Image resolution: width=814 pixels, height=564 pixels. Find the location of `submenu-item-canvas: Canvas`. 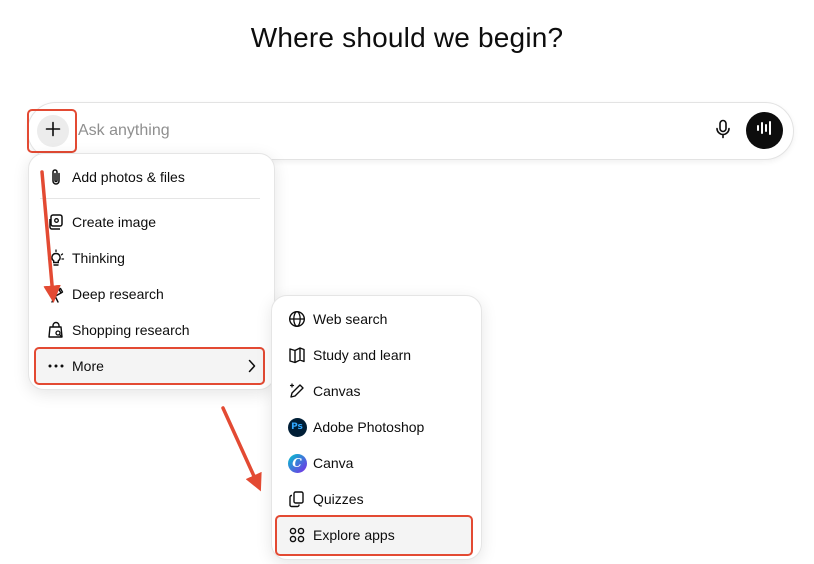

submenu-item-canvas: Canvas is located at coordinates (323, 391).